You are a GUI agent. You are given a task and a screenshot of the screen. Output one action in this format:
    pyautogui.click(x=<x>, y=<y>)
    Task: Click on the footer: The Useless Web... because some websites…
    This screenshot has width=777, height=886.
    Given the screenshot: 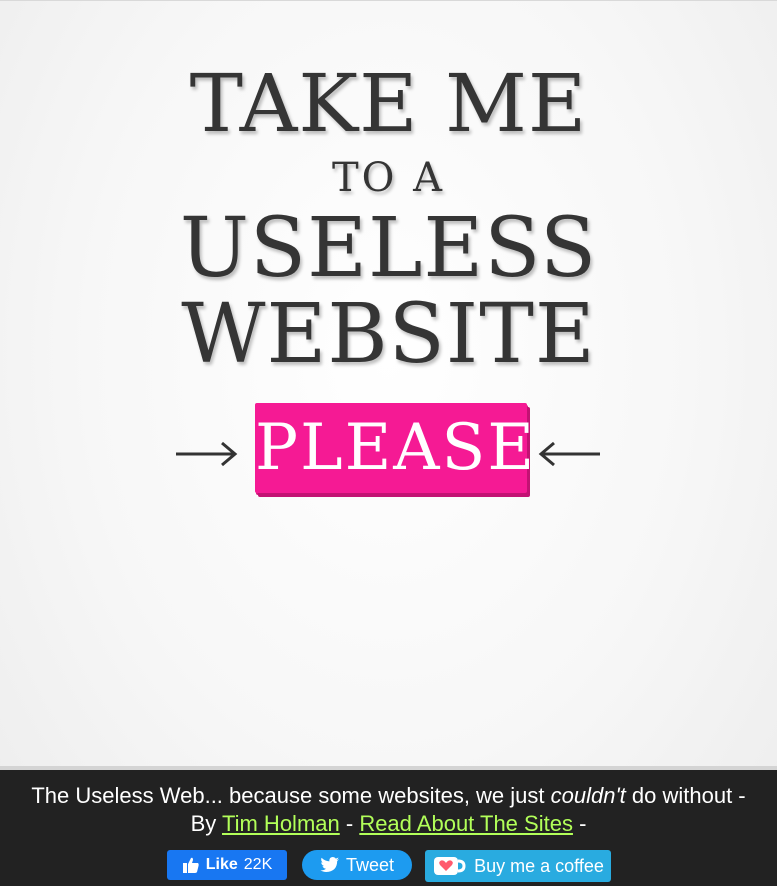 What is the action you would take?
    pyautogui.click(x=388, y=826)
    